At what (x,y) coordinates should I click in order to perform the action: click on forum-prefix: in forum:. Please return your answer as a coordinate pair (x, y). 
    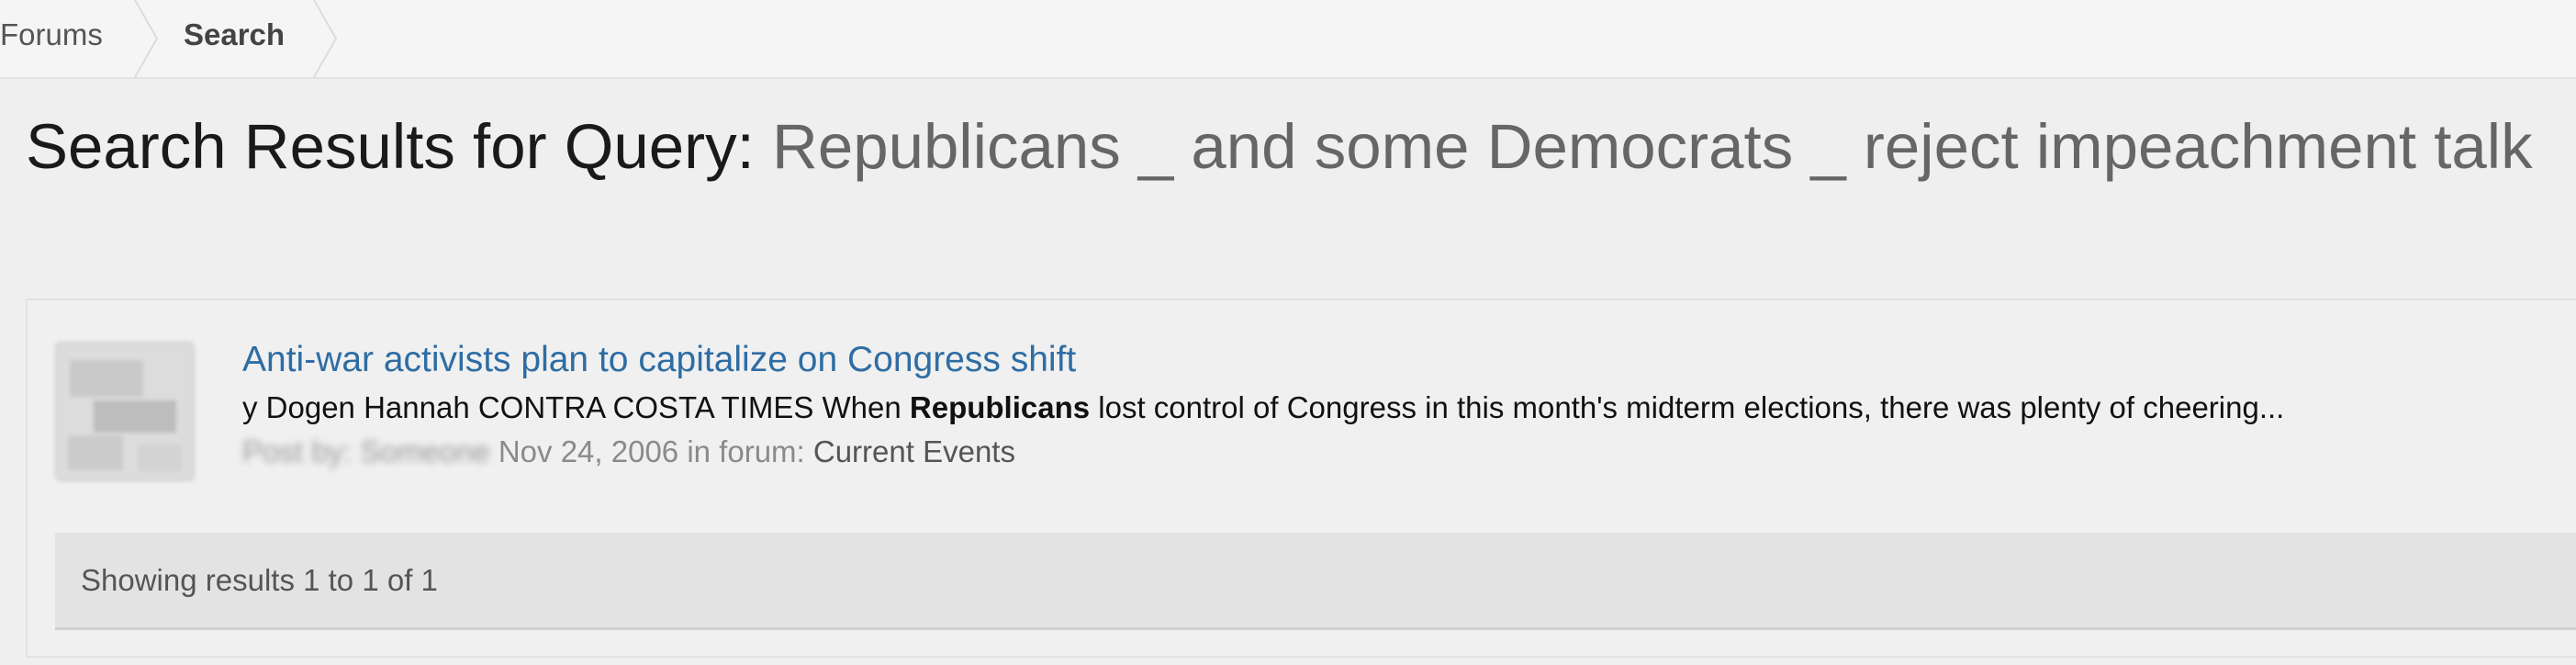
    Looking at the image, I should click on (745, 451).